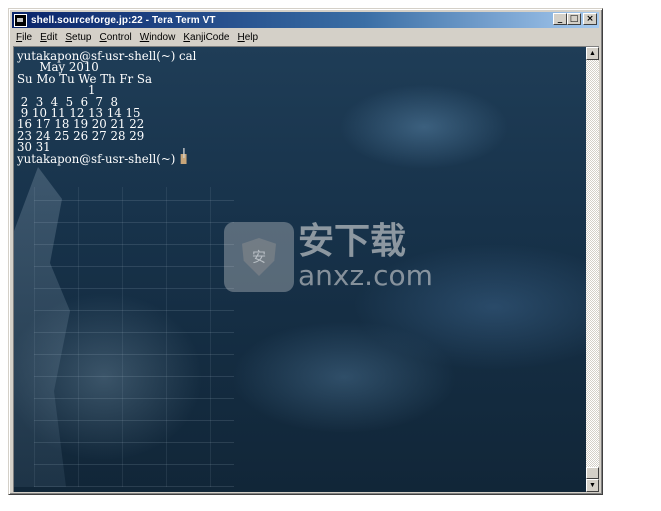 The height and width of the screenshot is (511, 661). I want to click on menu-control-label: ontrol, so click(119, 37).